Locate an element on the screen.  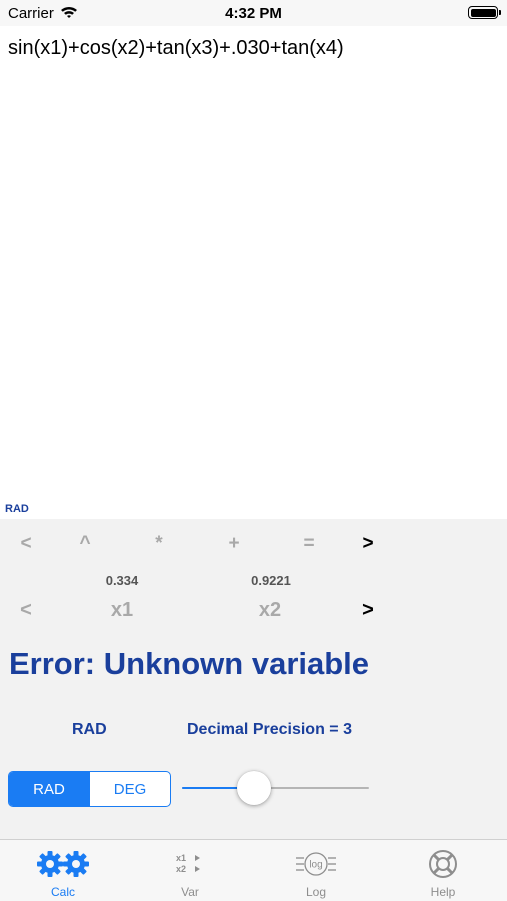
tab-log: log Log is located at coordinates (316, 870).